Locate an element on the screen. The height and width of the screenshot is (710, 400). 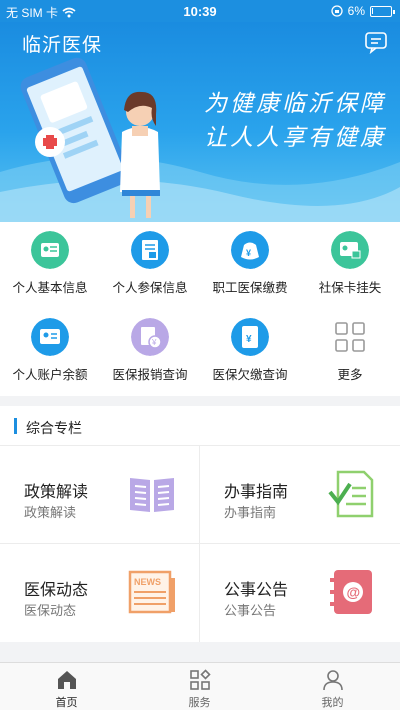
checklist-icon is located at coordinates (351, 494).